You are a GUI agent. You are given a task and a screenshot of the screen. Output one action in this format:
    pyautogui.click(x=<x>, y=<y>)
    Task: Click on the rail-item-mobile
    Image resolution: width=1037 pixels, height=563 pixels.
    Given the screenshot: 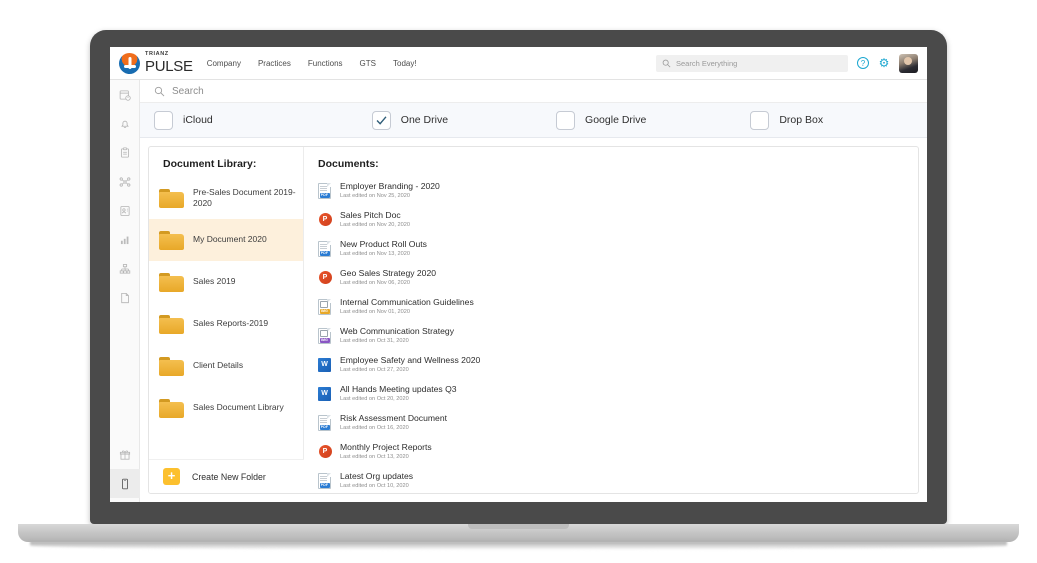 What is the action you would take?
    pyautogui.click(x=125, y=483)
    